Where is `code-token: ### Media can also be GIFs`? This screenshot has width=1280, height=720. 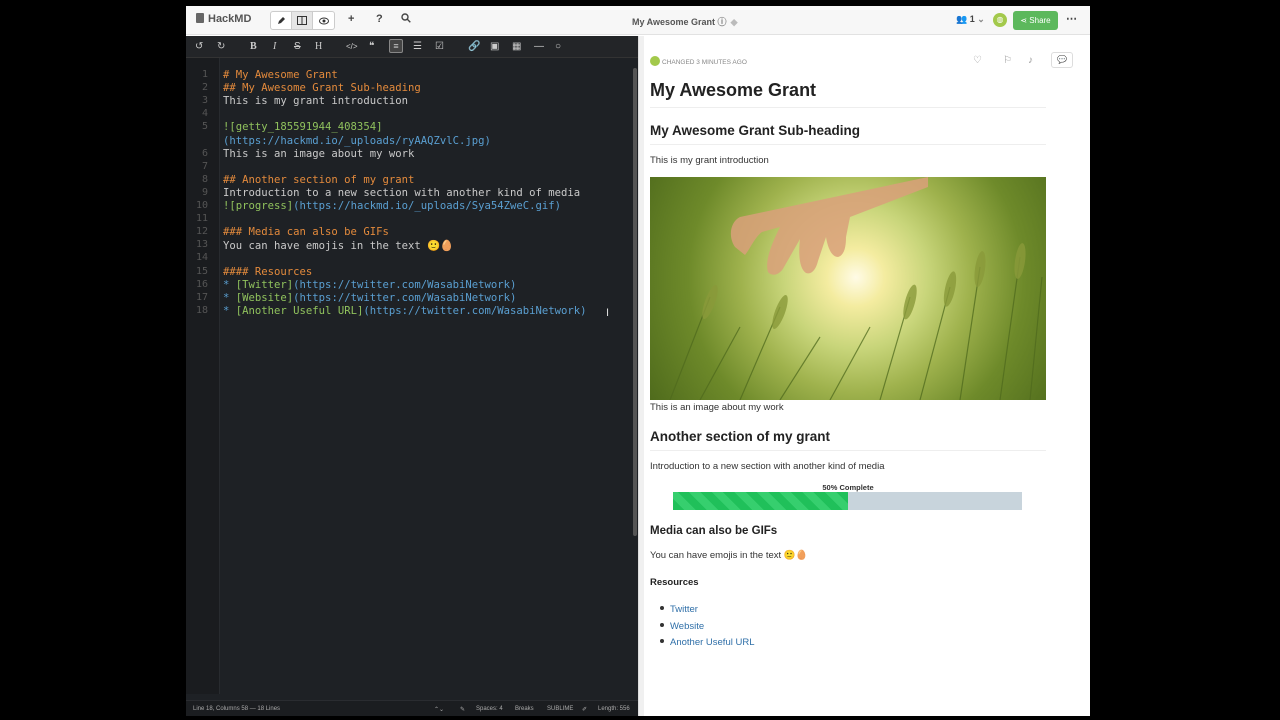
code-token: ### Media can also be GIFs is located at coordinates (306, 232).